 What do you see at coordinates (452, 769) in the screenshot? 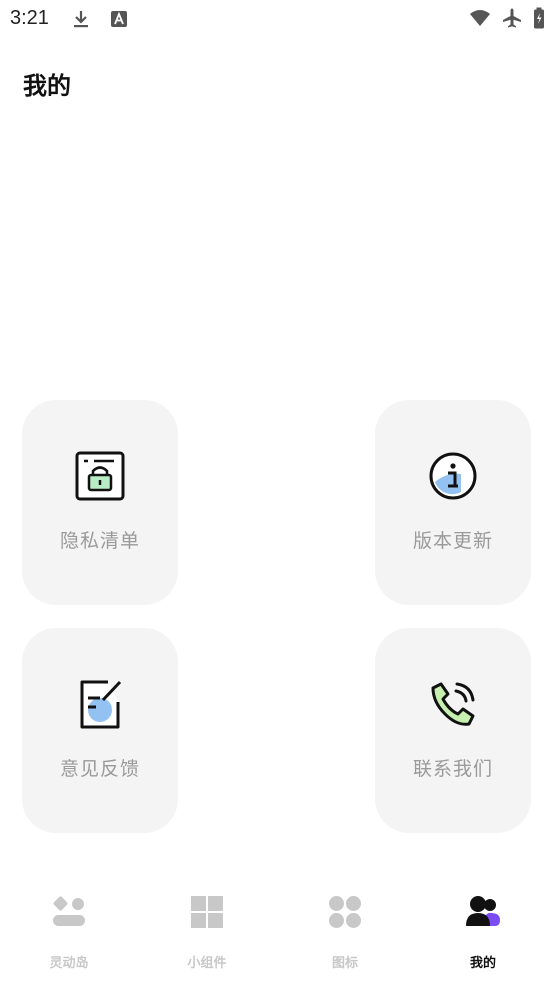
I see `card-label: 联系我们` at bounding box center [452, 769].